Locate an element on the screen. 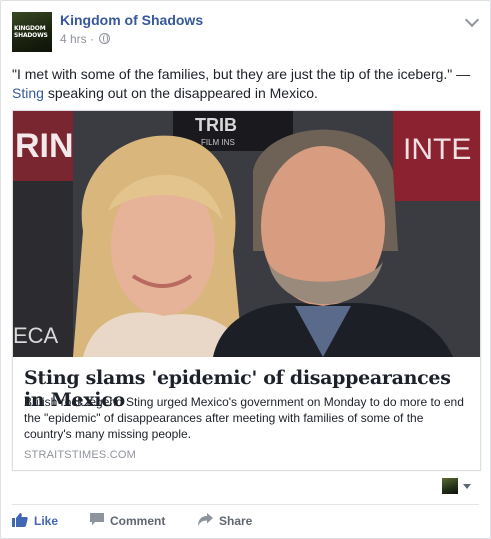 The height and width of the screenshot is (539, 491). comment-label: Comment is located at coordinates (138, 521).